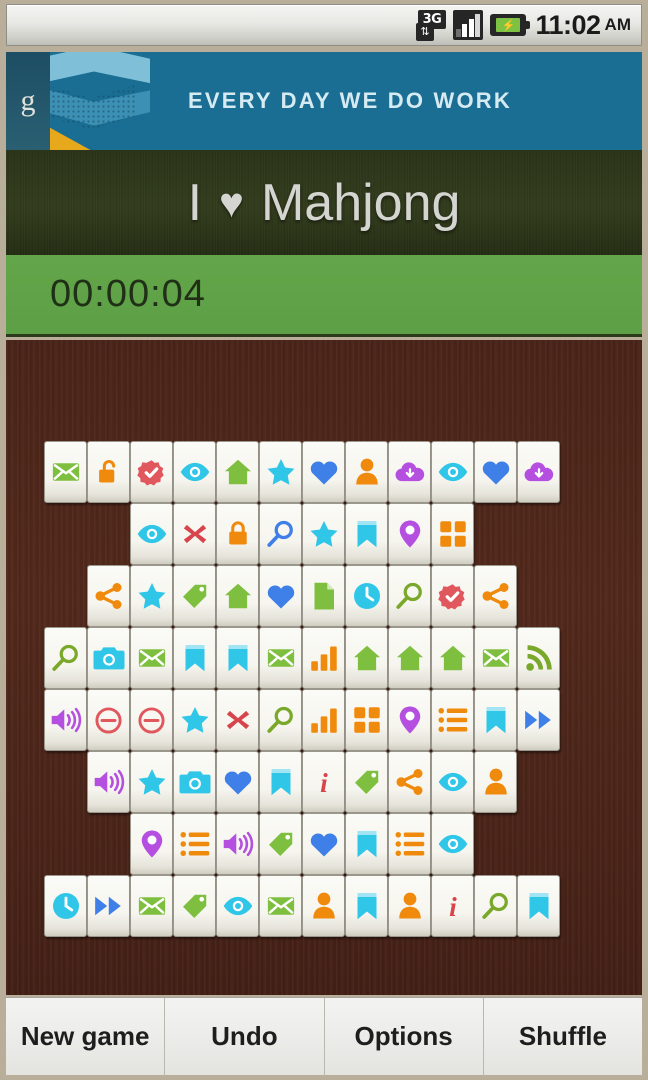 This screenshot has height=1080, width=648. Describe the element at coordinates (245, 1036) in the screenshot. I see `toolbar-button-undo: Undo` at that location.